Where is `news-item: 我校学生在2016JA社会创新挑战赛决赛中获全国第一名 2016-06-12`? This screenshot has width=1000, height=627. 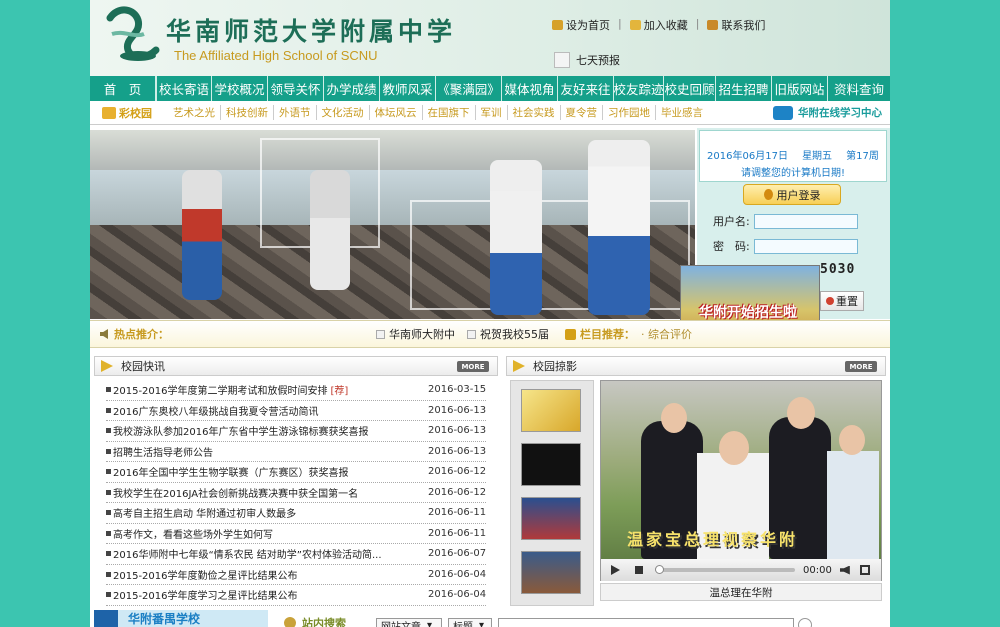 news-item: 我校学生在2016JA社会创新挑战赛决赛中获全国第一名 2016-06-12 is located at coordinates (296, 493).